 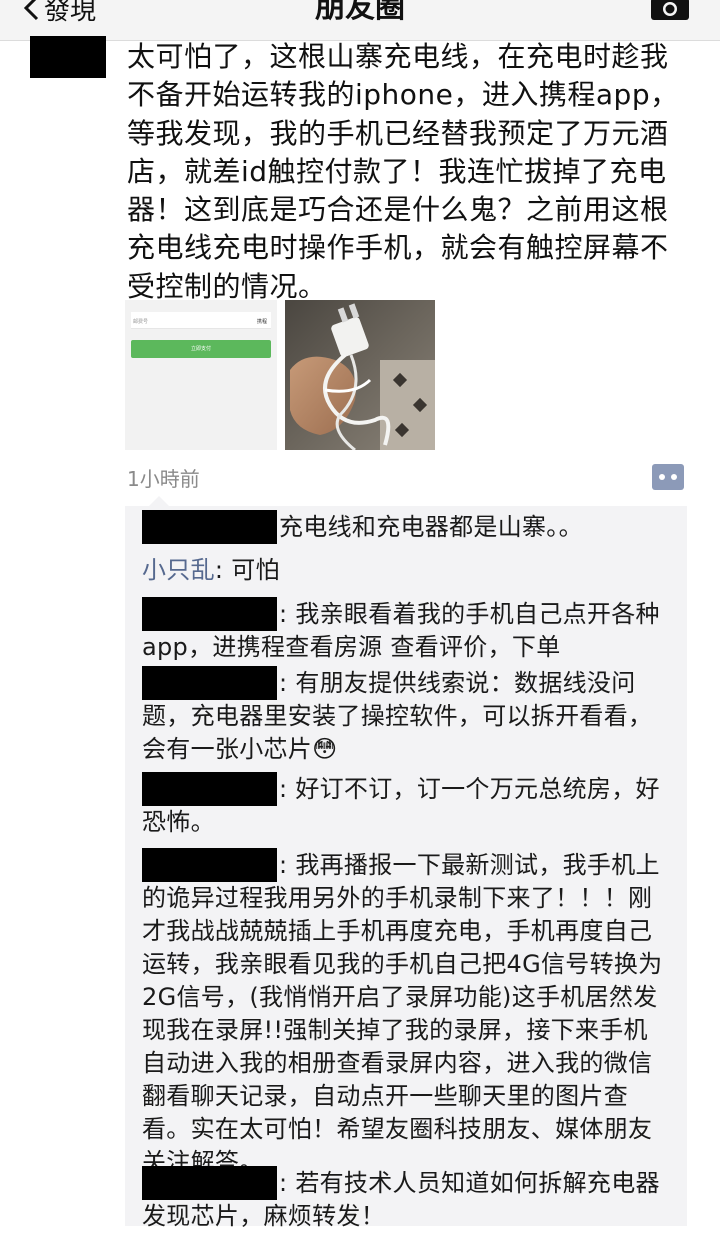 What do you see at coordinates (68, 57) in the screenshot?
I see `avatar` at bounding box center [68, 57].